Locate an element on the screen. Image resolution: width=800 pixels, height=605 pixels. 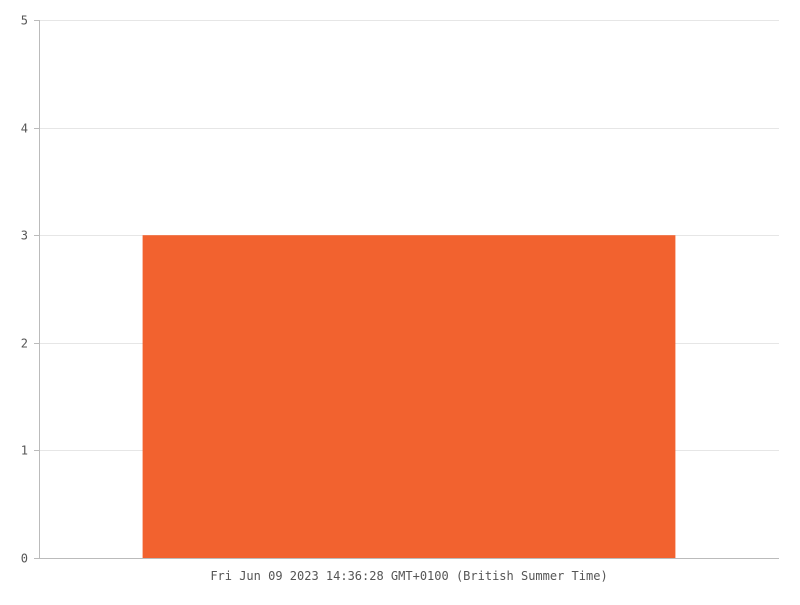
y-tick-label-3: 3 is located at coordinates (24, 236).